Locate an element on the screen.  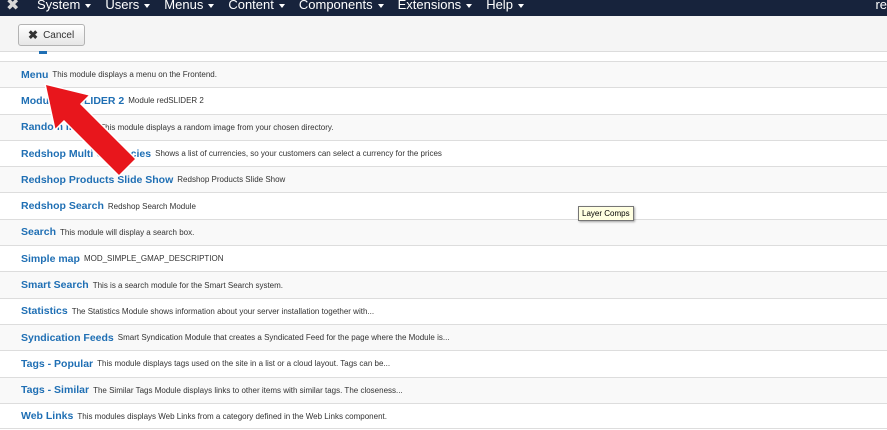
menu-system: System is located at coordinates (64, 6).